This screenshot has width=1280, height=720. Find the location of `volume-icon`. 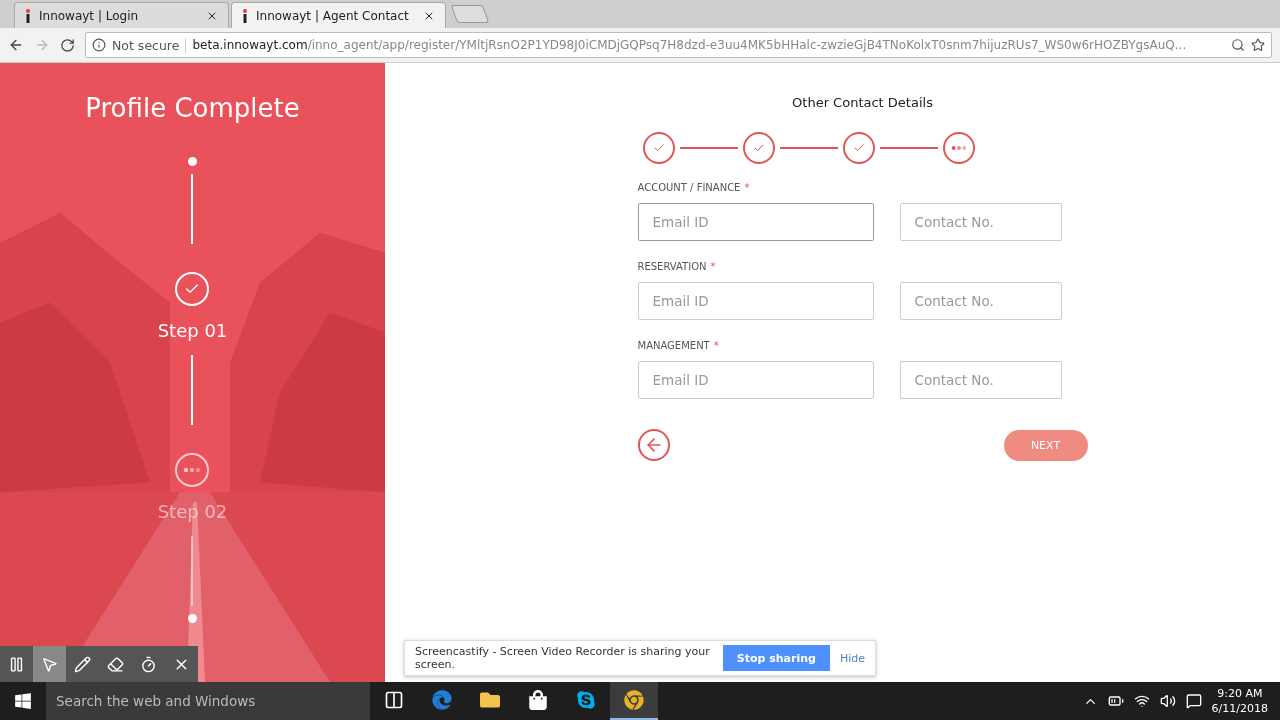

volume-icon is located at coordinates (1167, 701).